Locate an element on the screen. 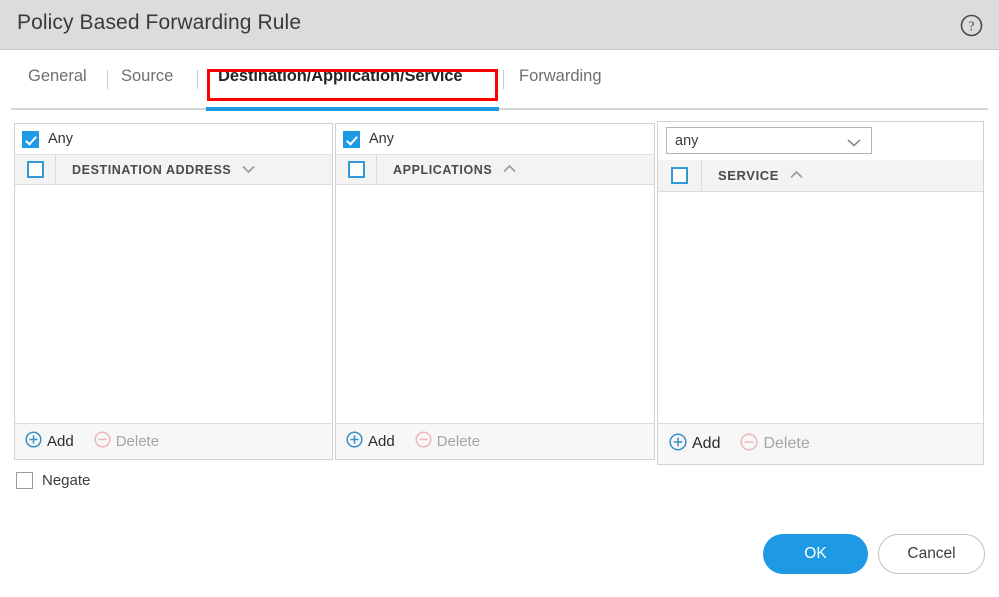 This screenshot has width=999, height=597. destination-add-button: Add is located at coordinates (49, 441).